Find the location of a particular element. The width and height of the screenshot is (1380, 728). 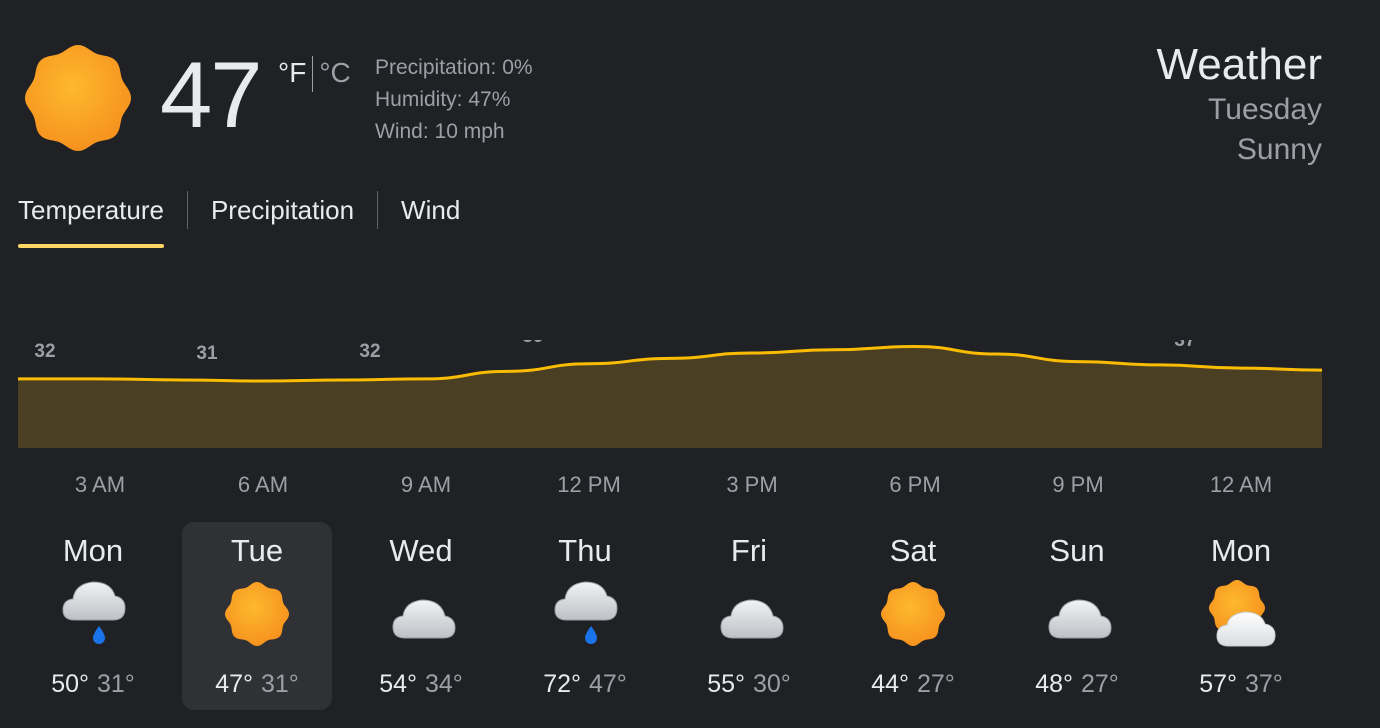

tab-temperature: Temperature is located at coordinates (91, 218).